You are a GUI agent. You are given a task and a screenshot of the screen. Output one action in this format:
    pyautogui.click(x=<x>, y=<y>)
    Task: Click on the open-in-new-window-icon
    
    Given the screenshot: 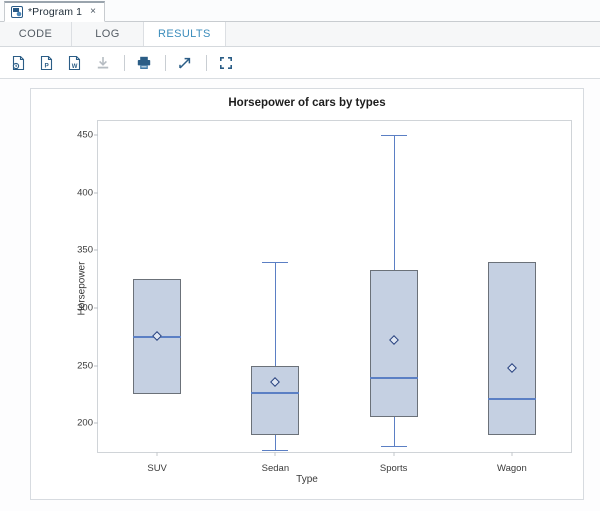 What is the action you would take?
    pyautogui.click(x=185, y=63)
    